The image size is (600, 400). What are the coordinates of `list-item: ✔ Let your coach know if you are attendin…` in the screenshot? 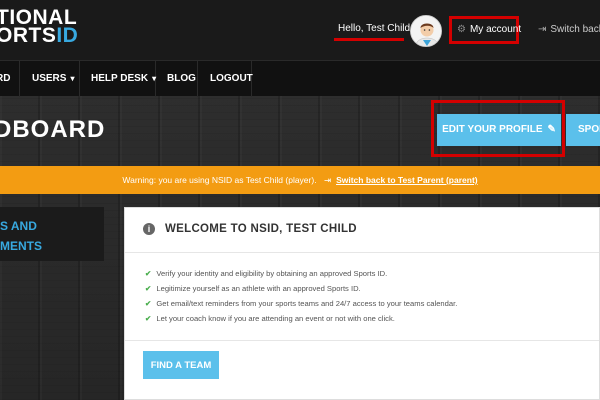 It's located at (301, 318).